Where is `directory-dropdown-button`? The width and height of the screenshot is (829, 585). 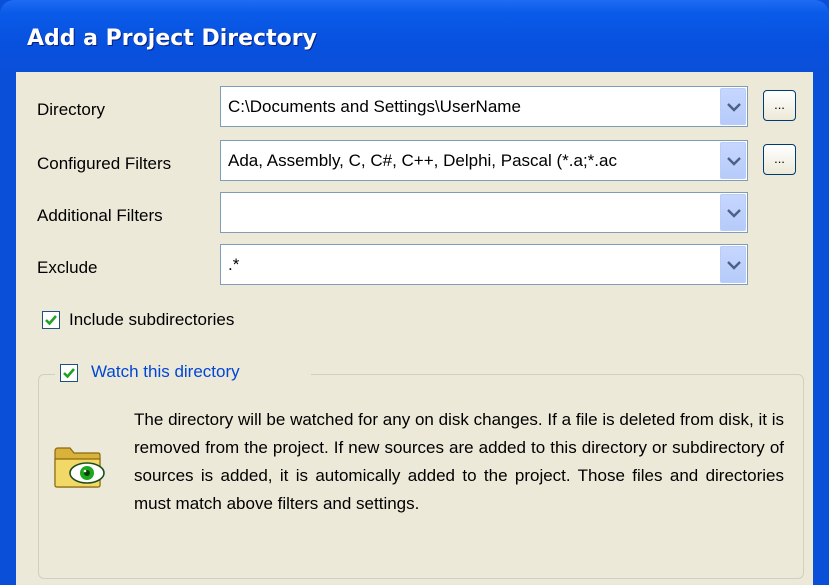 directory-dropdown-button is located at coordinates (733, 106).